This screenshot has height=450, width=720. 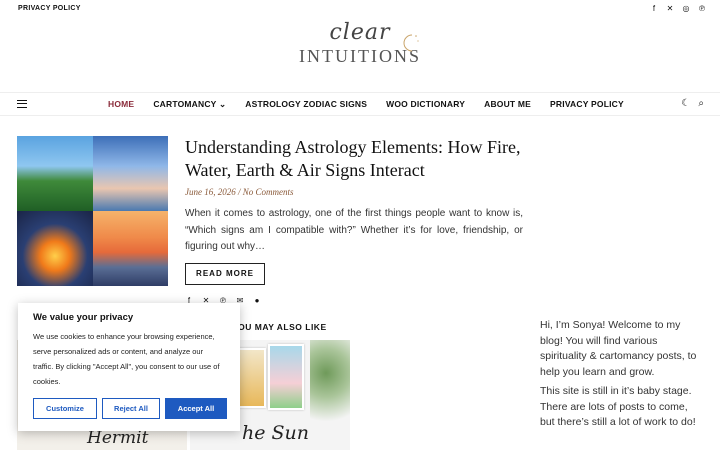 I want to click on read-more-button: READ MORE, so click(x=225, y=274).